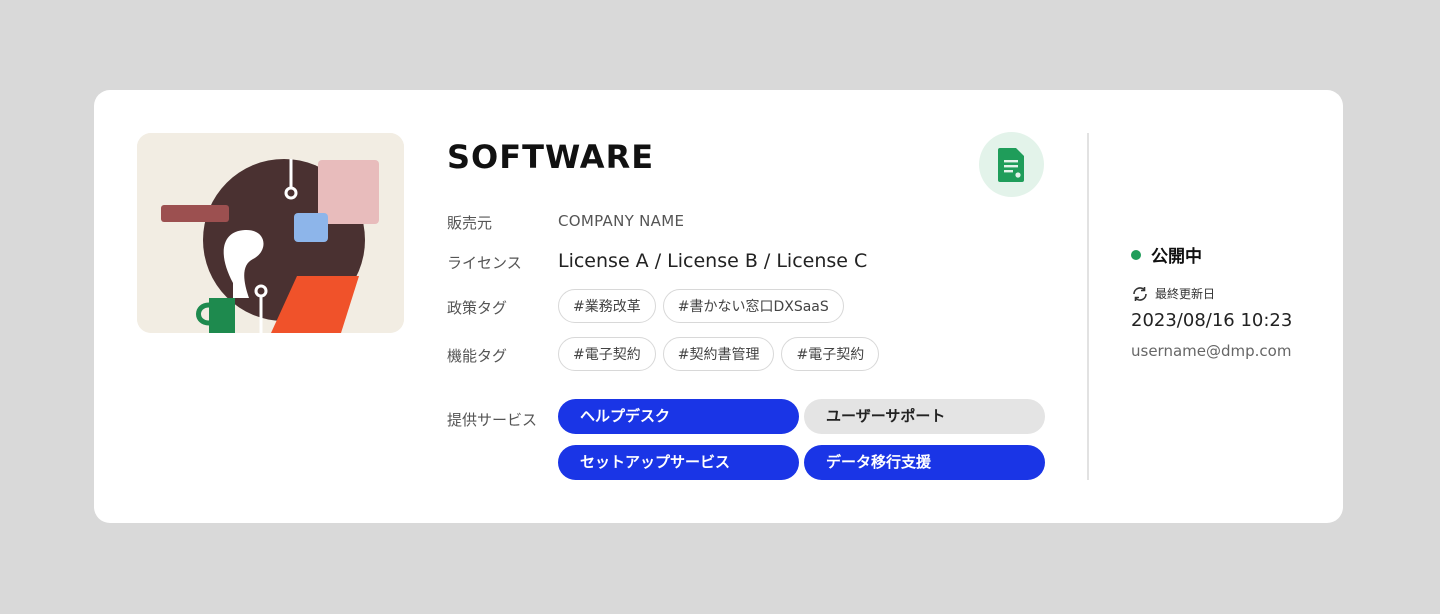 This screenshot has width=1440, height=614. I want to click on vertical-divider, so click(1088, 306).